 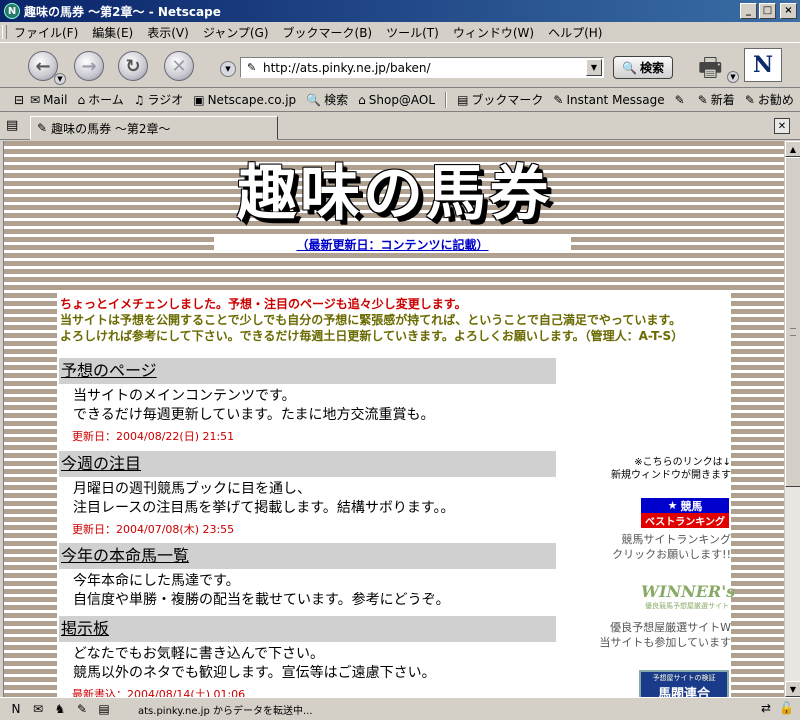 What do you see at coordinates (659, 469) in the screenshot?
I see `side-note: ※こちらのリンクは↓ 新規ウィンドウが開きます` at bounding box center [659, 469].